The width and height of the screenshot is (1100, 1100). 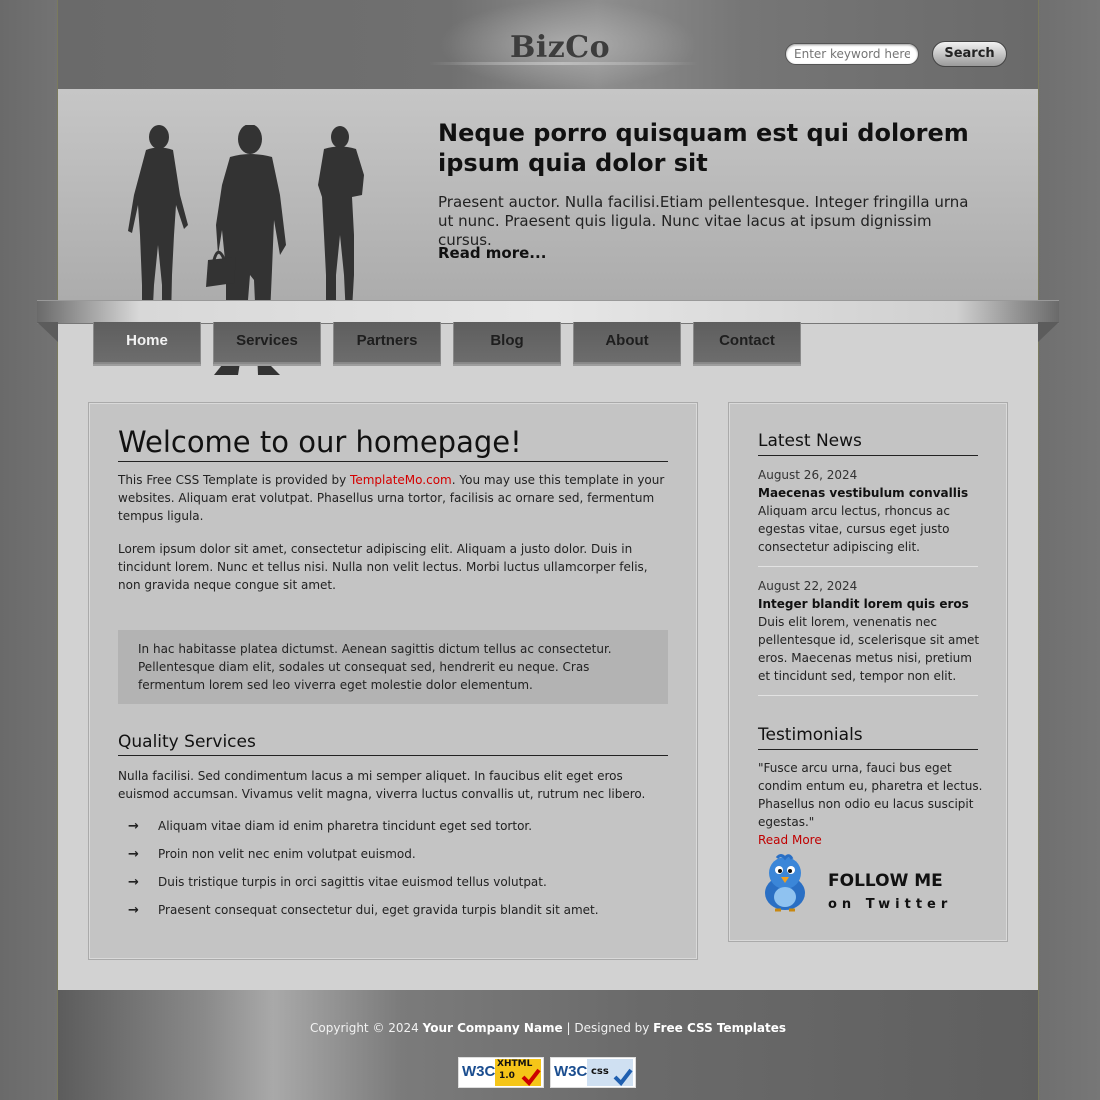 I want to click on testimonial-read-more-link: Read More, so click(x=790, y=840).